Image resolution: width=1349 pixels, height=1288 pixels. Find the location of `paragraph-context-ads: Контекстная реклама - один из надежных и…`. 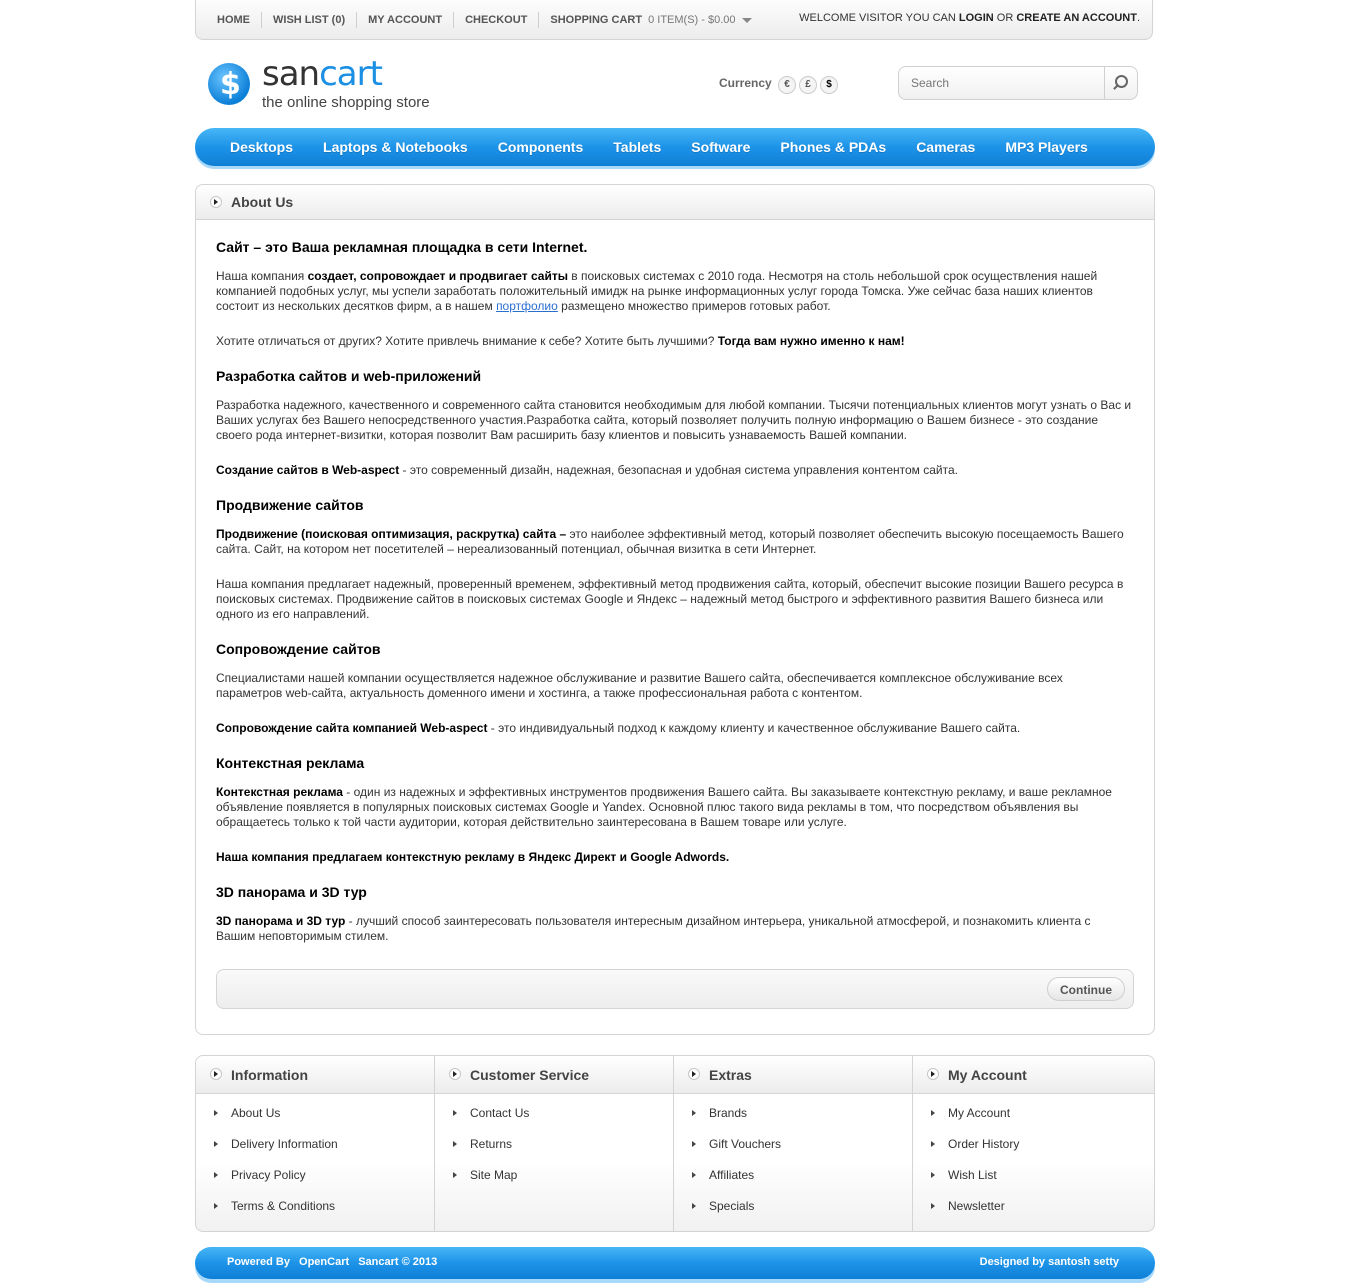

paragraph-context-ads: Контекстная реклама - один из надежных и… is located at coordinates (674, 807).